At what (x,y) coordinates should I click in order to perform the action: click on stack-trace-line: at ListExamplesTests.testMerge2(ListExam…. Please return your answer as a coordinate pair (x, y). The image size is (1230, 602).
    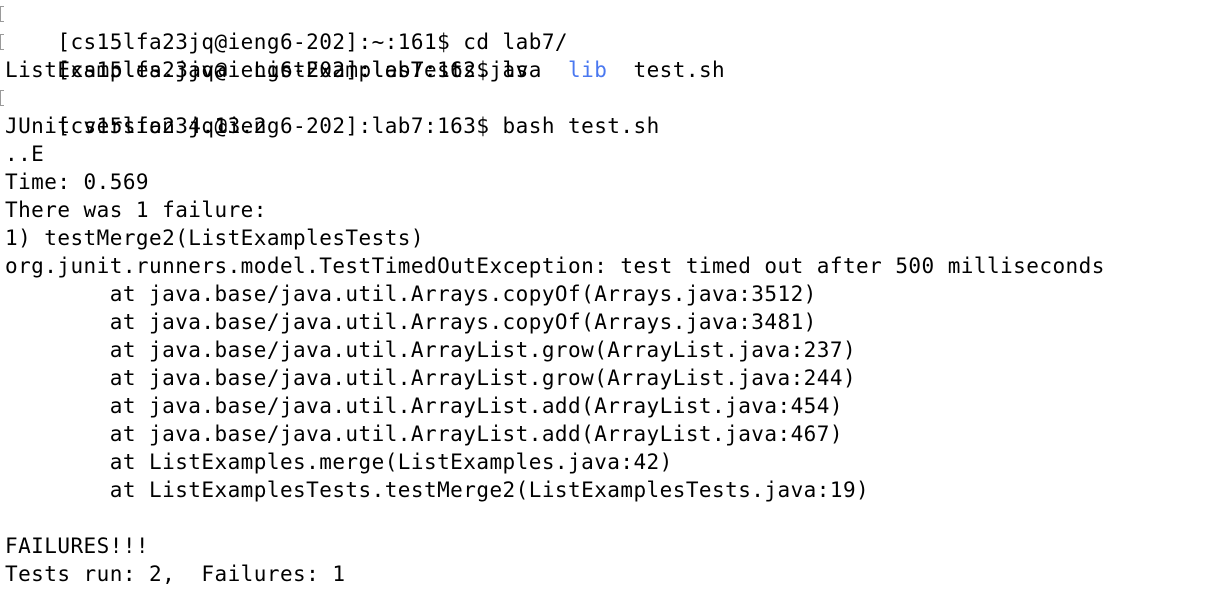
    Looking at the image, I should click on (437, 490).